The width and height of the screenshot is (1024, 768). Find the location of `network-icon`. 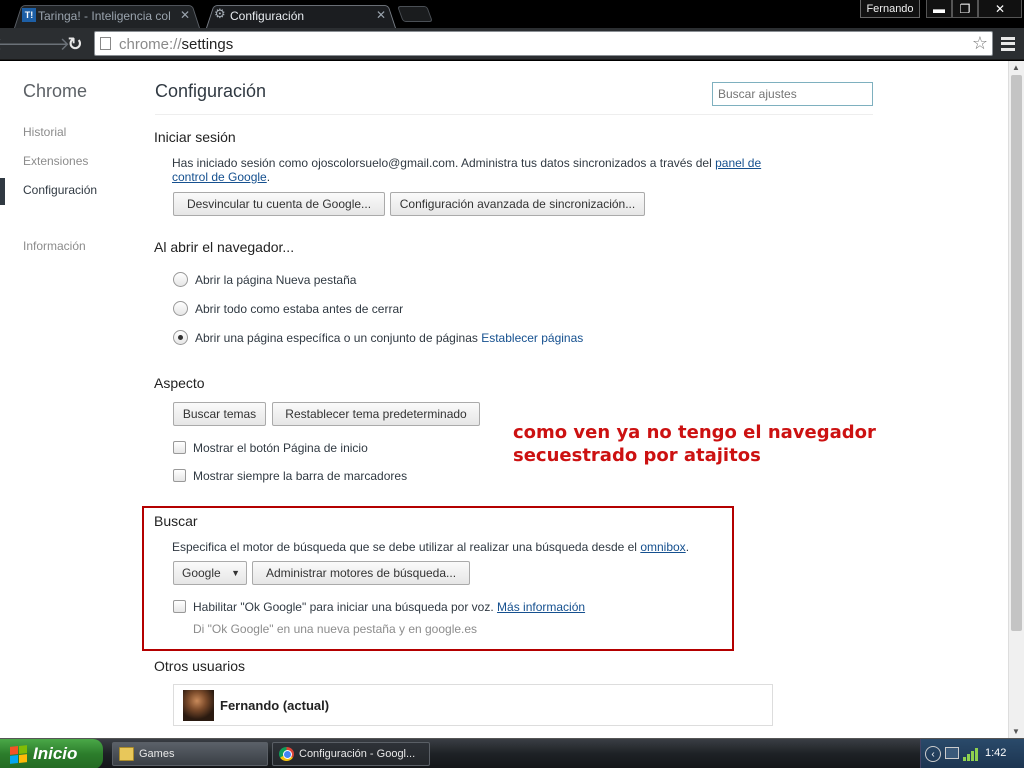

network-icon is located at coordinates (952, 753).